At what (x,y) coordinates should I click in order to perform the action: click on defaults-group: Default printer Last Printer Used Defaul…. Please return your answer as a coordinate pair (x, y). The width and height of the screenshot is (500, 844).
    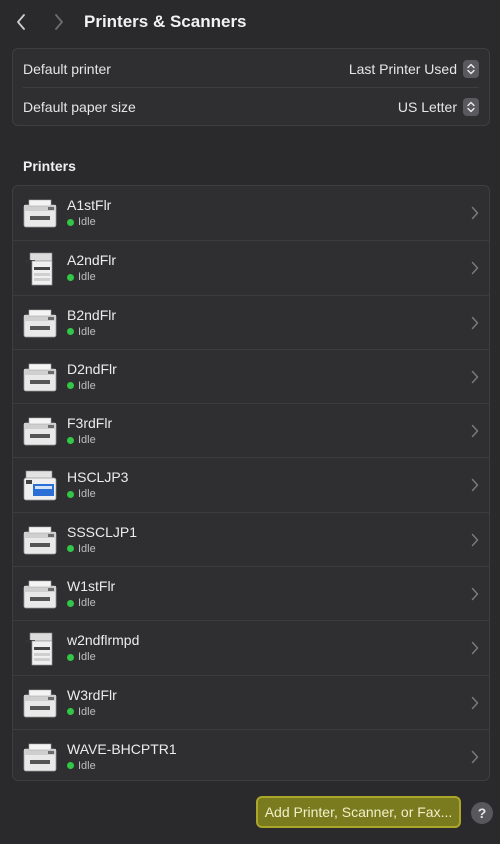
    Looking at the image, I should click on (251, 87).